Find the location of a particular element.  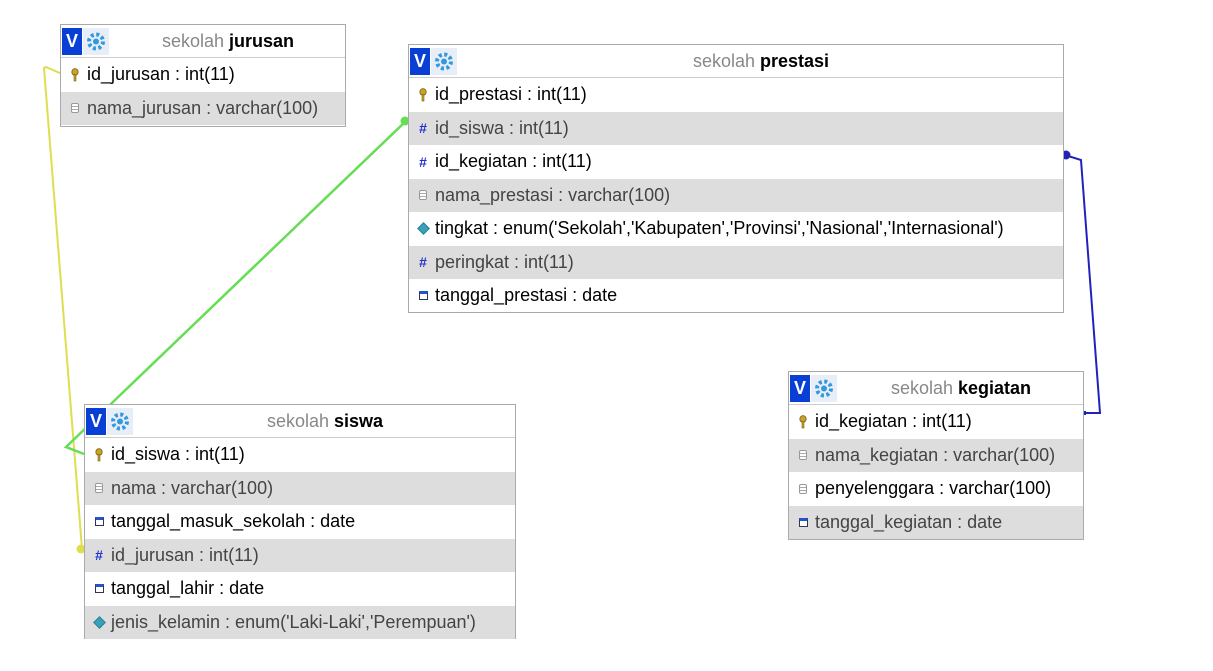

column-row: penyelenggara : varchar(100) is located at coordinates (936, 489).